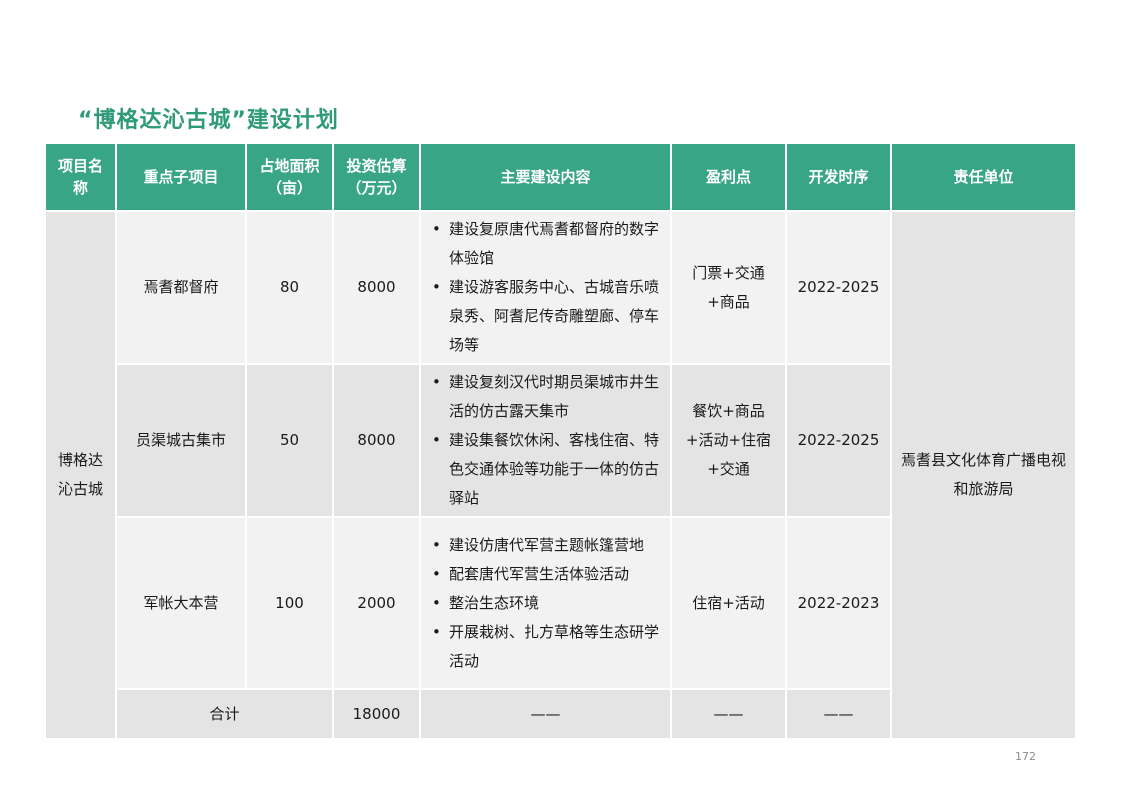 The image size is (1122, 793). I want to click on investment-cell: 2000, so click(376, 603).